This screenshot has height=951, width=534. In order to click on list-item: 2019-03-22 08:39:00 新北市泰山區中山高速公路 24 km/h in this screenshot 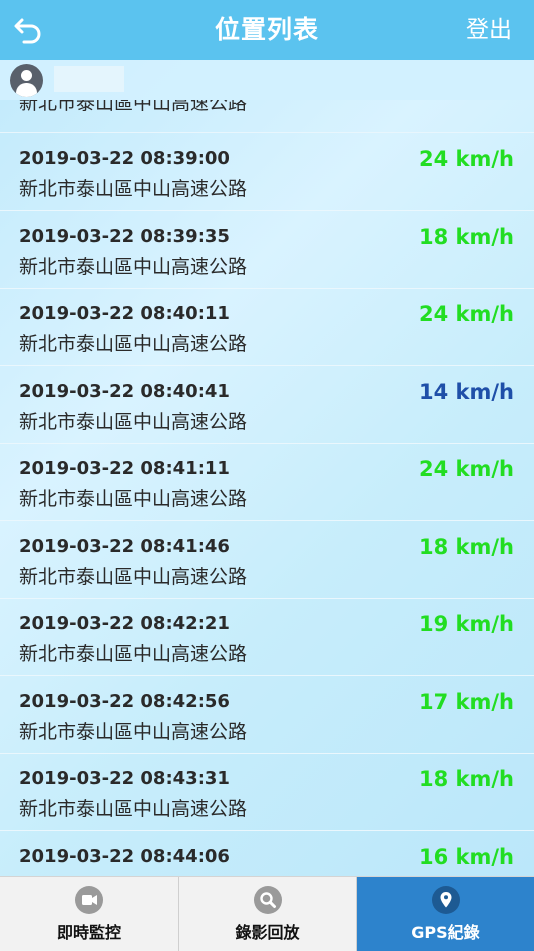, I will do `click(267, 172)`.